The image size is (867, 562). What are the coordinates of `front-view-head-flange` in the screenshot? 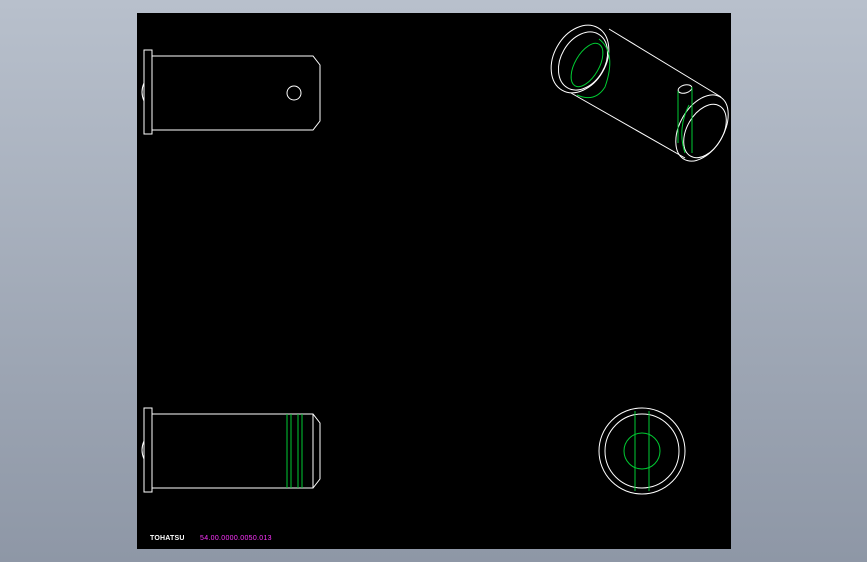 It's located at (148, 92).